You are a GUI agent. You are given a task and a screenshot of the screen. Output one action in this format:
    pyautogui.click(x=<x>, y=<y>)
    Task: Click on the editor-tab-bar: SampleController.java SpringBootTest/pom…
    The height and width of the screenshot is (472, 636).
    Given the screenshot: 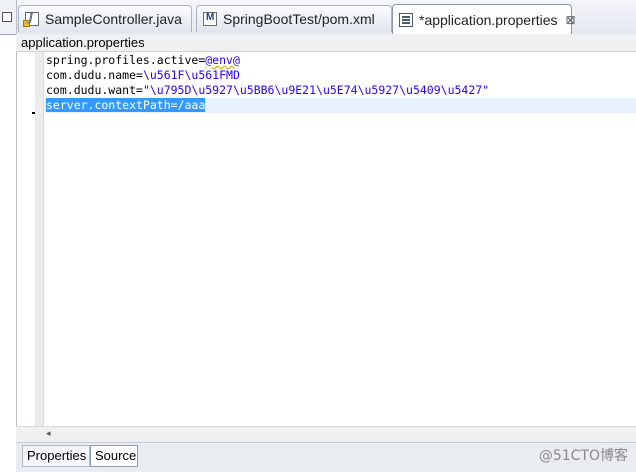 What is the action you would take?
    pyautogui.click(x=318, y=17)
    